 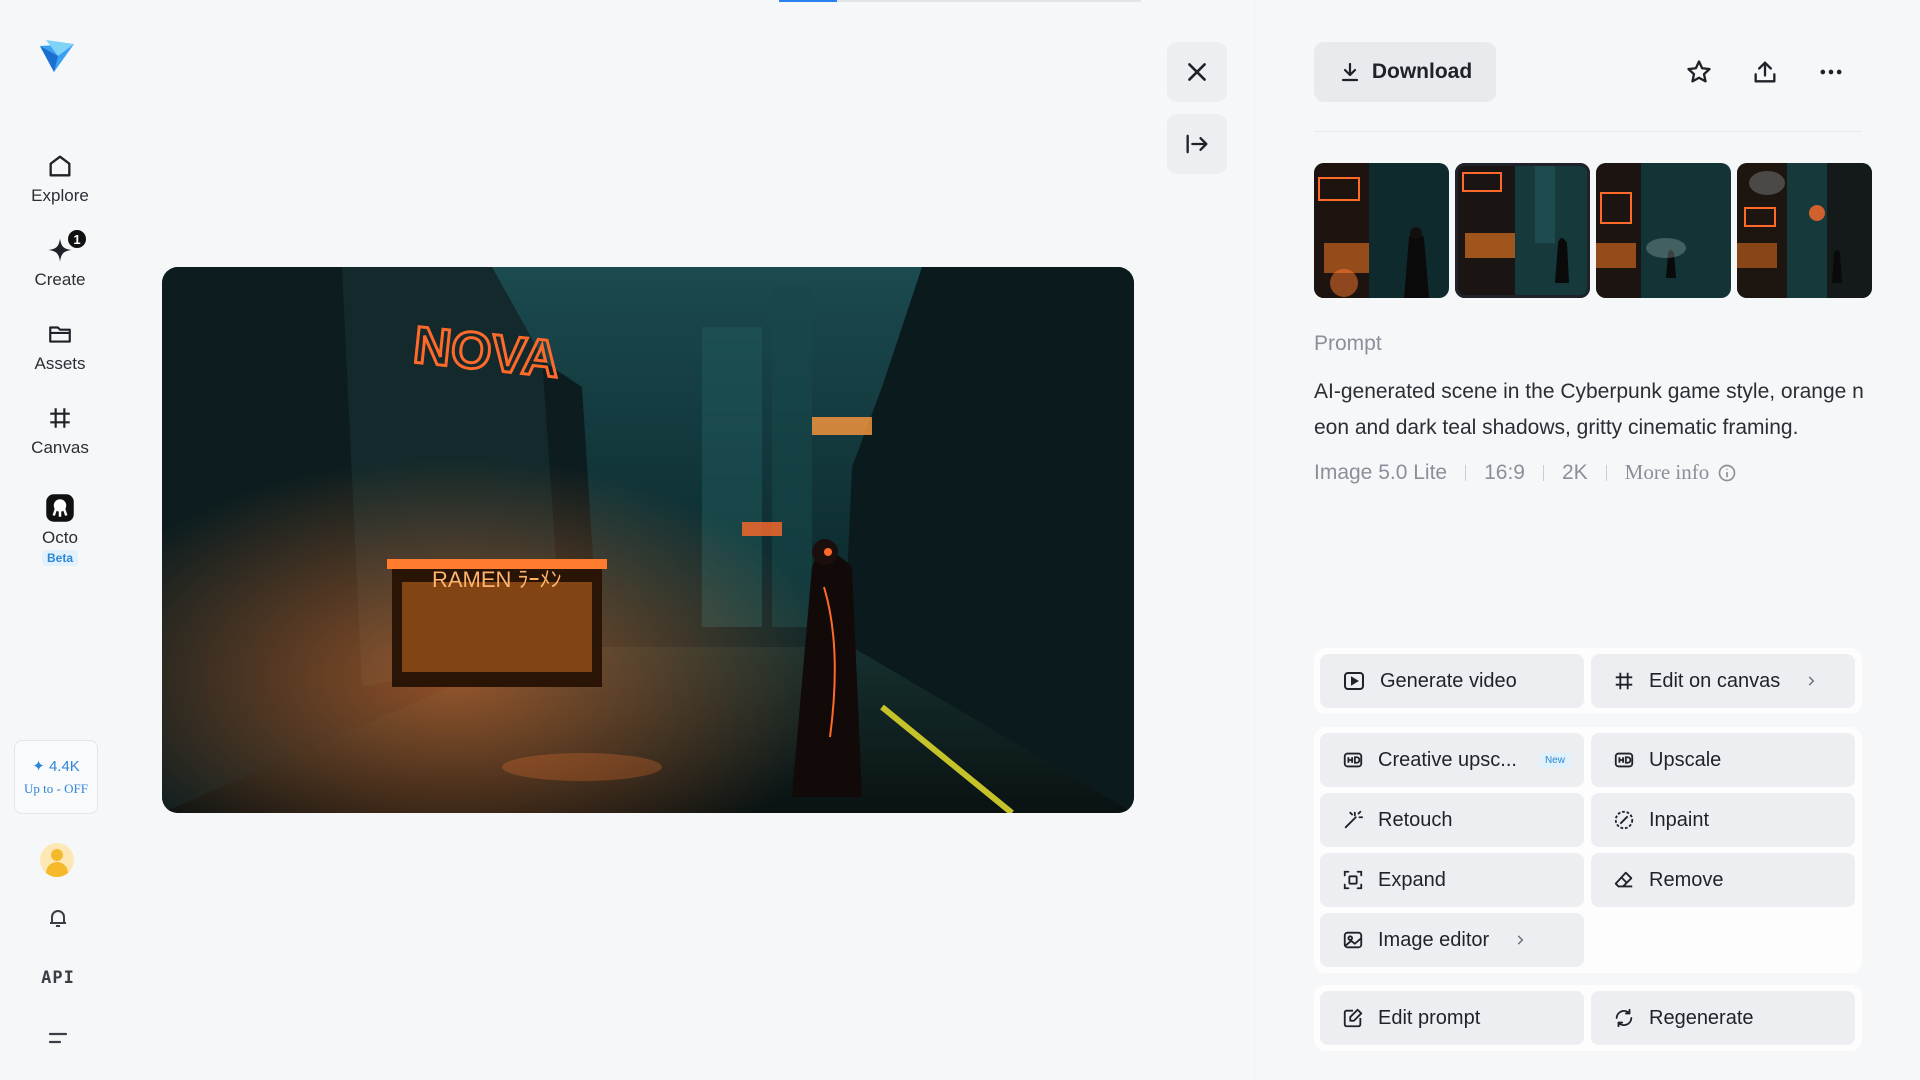 What do you see at coordinates (960, 1) in the screenshot?
I see `loading-progress-bar` at bounding box center [960, 1].